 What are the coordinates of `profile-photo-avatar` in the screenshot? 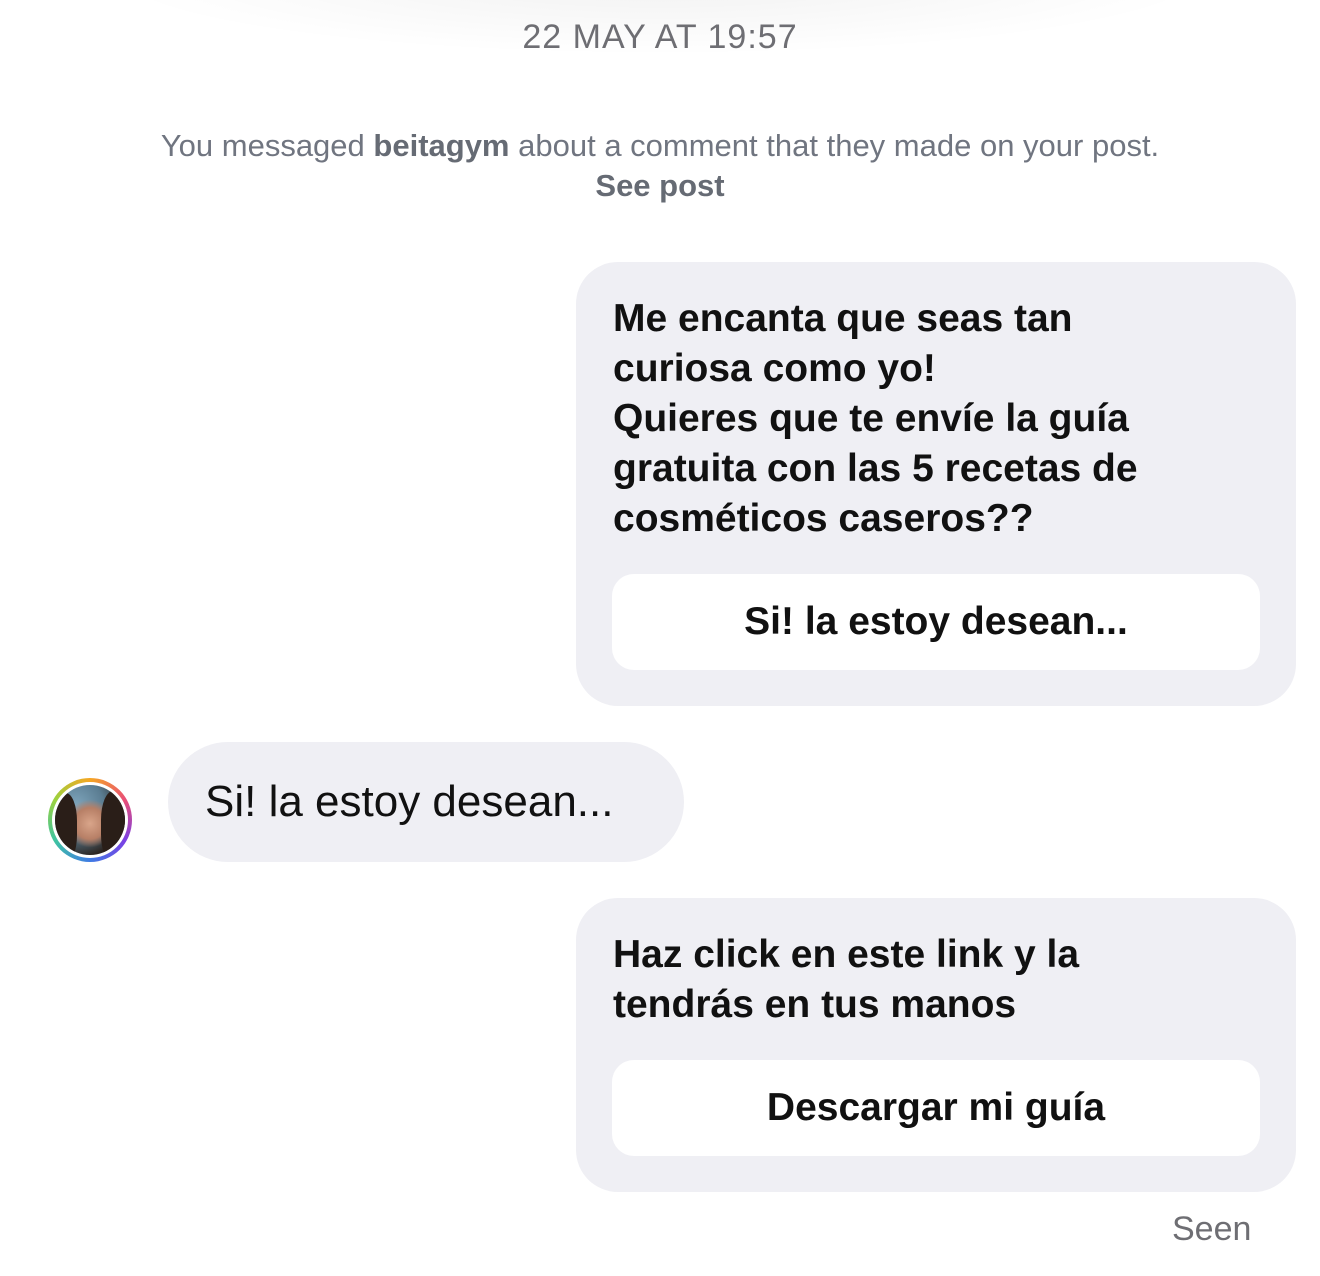 It's located at (90, 820).